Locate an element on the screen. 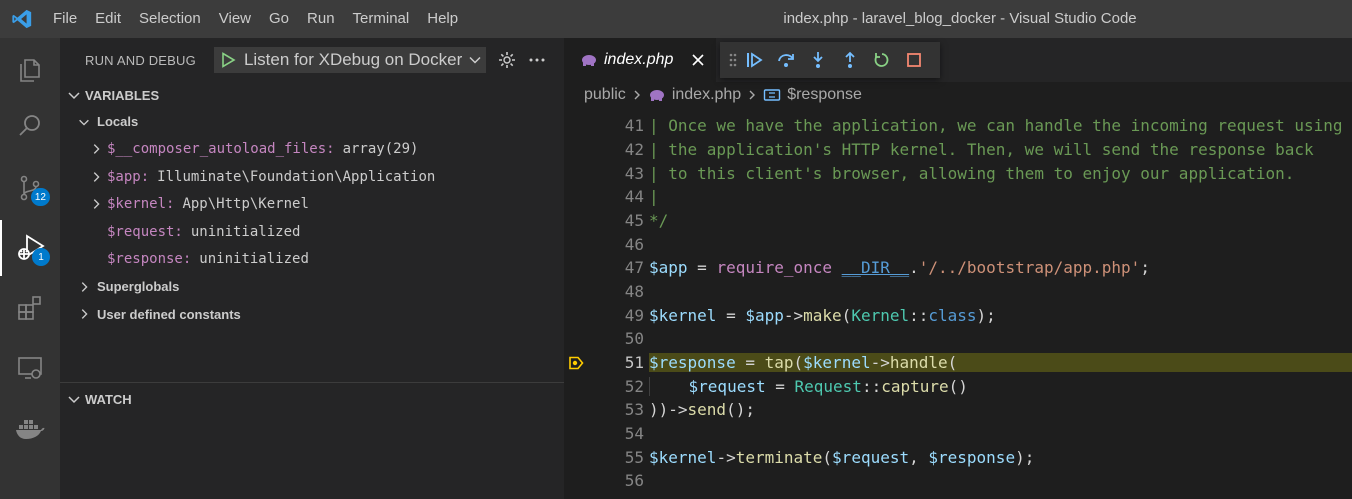 The width and height of the screenshot is (1352, 499). line-code: $kernel = $app->make(Kernel::class); is located at coordinates (822, 315).